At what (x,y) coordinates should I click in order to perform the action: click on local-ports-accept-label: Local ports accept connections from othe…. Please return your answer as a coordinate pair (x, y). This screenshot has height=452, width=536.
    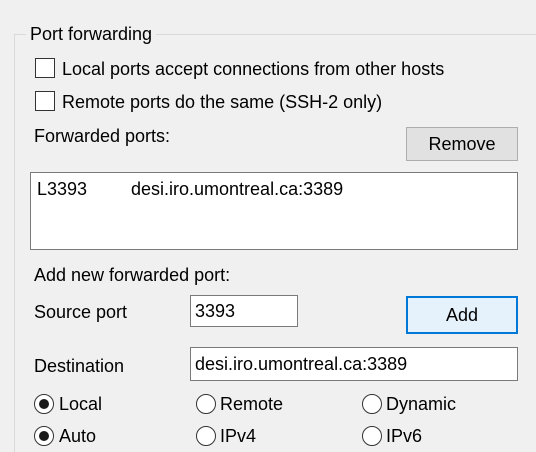
    Looking at the image, I should click on (253, 69).